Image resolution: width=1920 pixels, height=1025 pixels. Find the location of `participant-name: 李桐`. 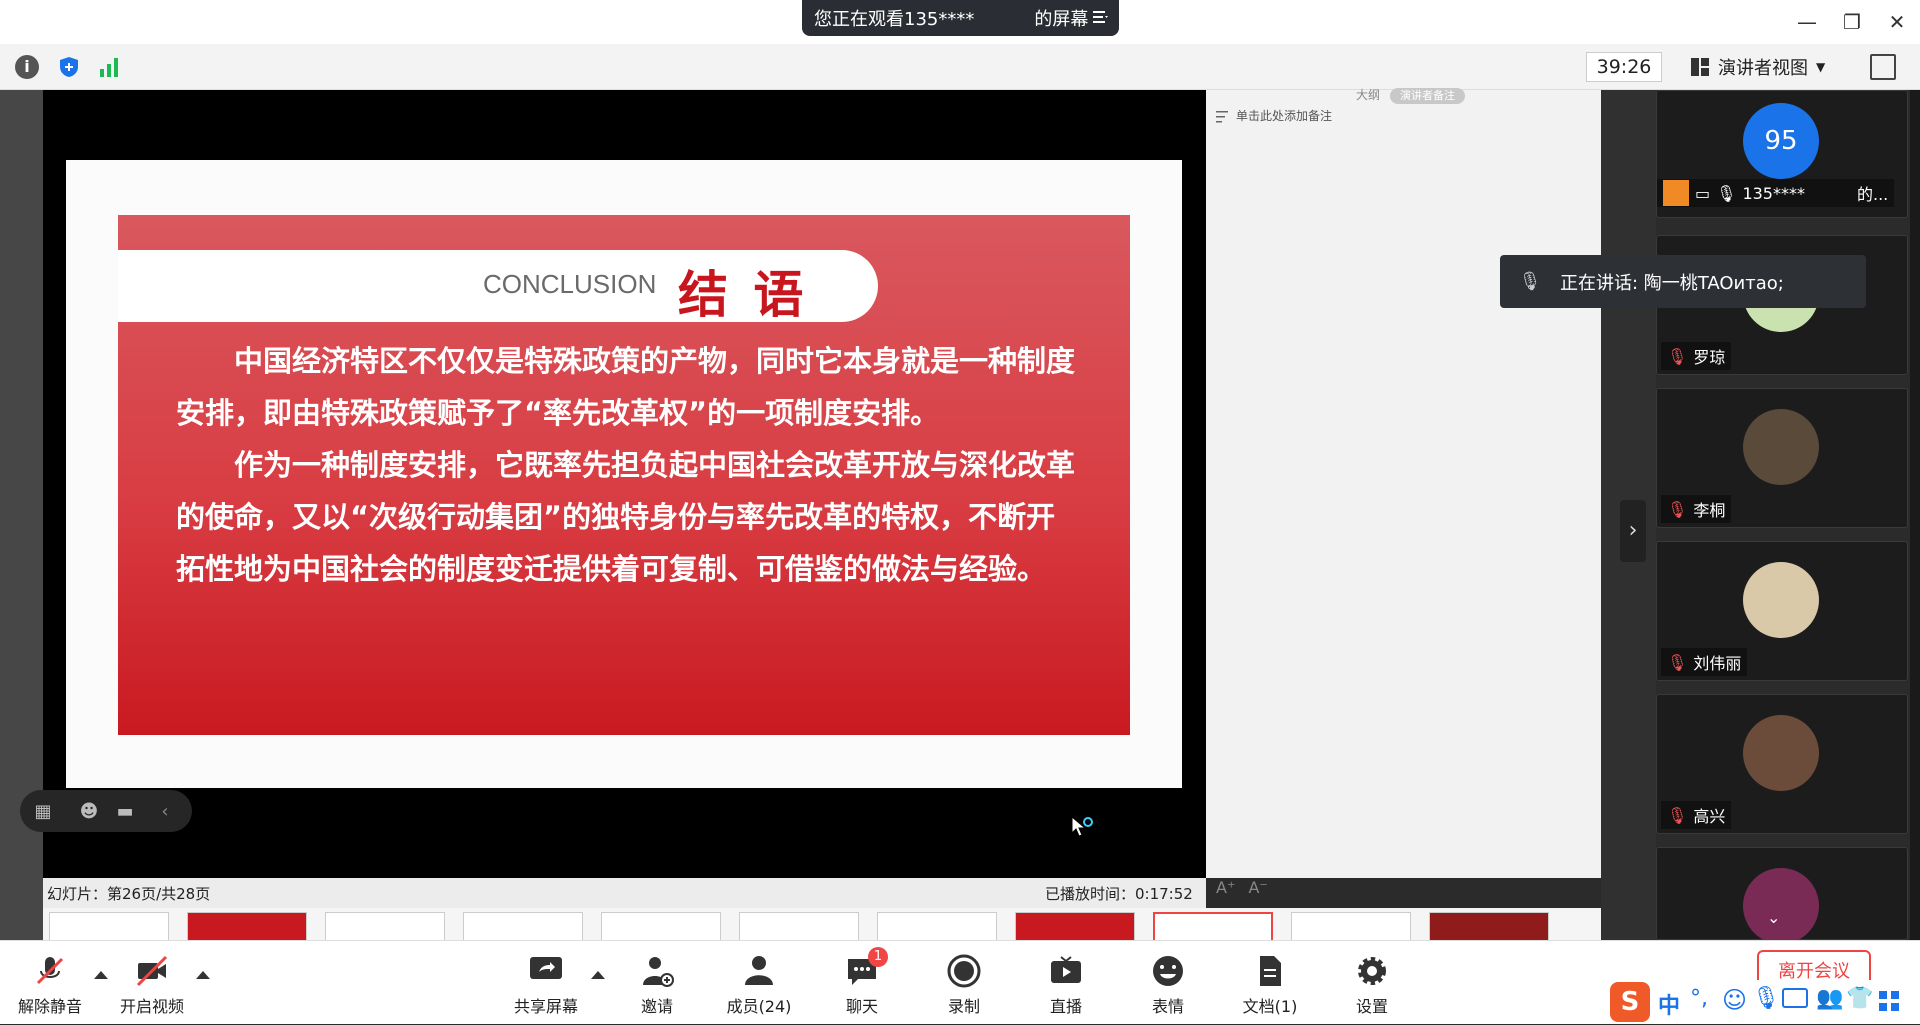

participant-name: 李桐 is located at coordinates (1709, 510).